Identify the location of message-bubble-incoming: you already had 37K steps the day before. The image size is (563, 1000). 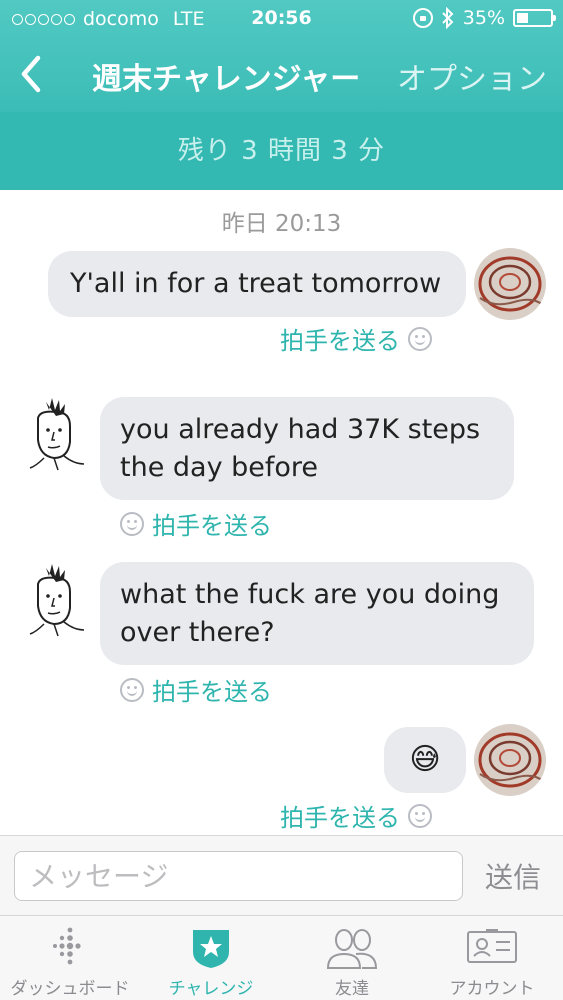
(307, 448).